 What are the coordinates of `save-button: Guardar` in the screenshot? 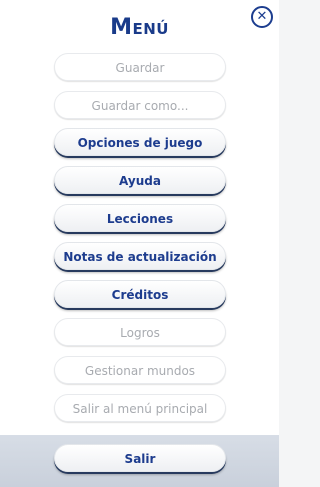 It's located at (140, 67).